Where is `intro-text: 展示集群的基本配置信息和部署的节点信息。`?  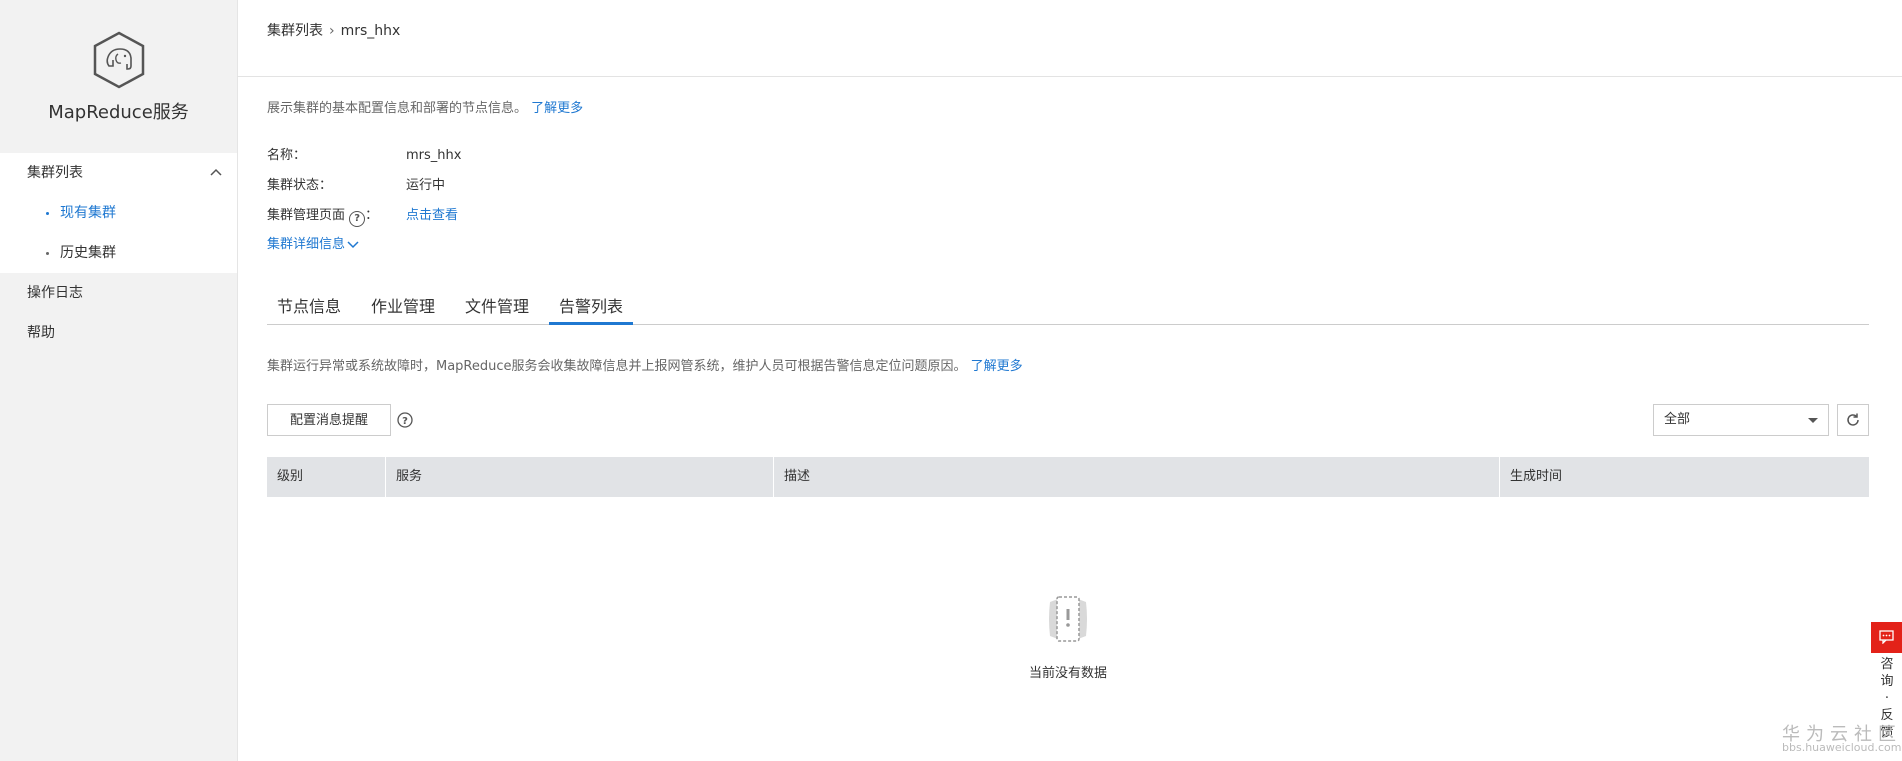 intro-text: 展示集群的基本配置信息和部署的节点信息。 is located at coordinates (397, 108).